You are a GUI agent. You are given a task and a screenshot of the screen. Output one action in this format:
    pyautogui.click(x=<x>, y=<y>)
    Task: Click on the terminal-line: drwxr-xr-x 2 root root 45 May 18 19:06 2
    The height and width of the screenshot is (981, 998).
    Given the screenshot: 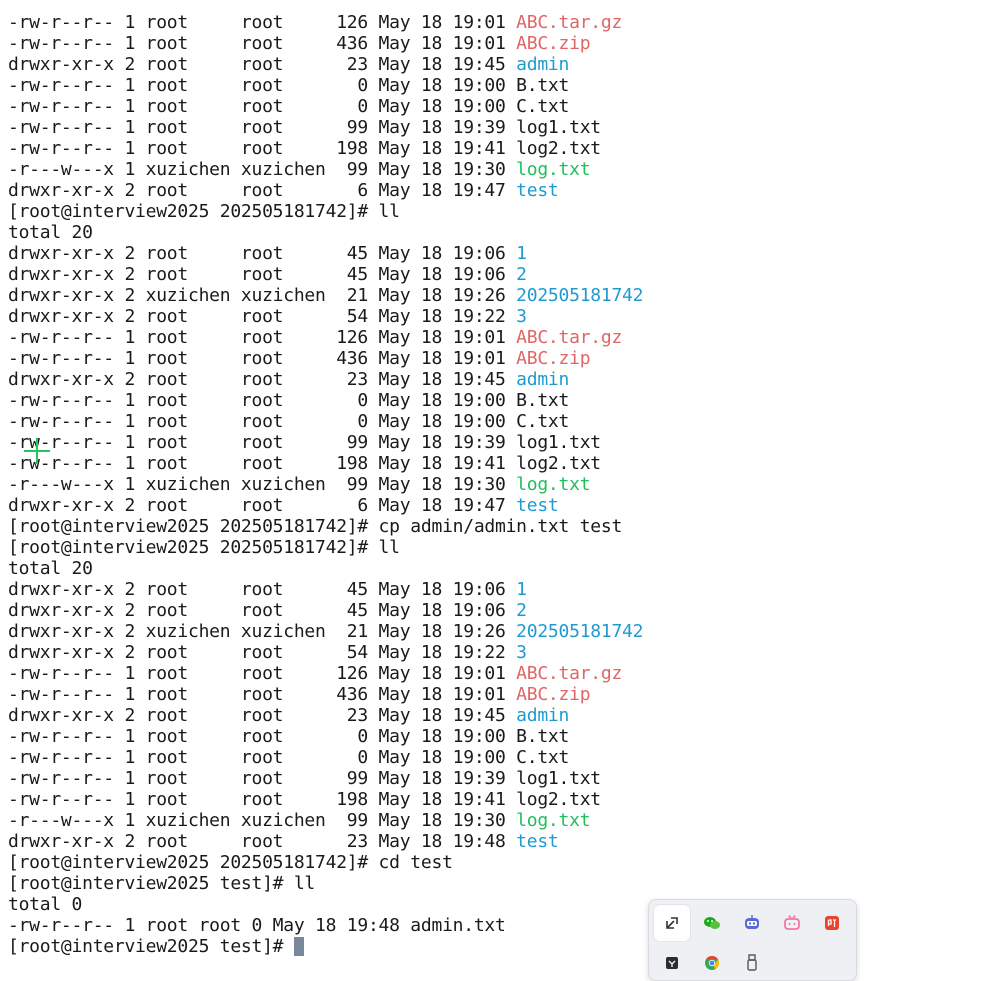 What is the action you would take?
    pyautogui.click(x=503, y=274)
    